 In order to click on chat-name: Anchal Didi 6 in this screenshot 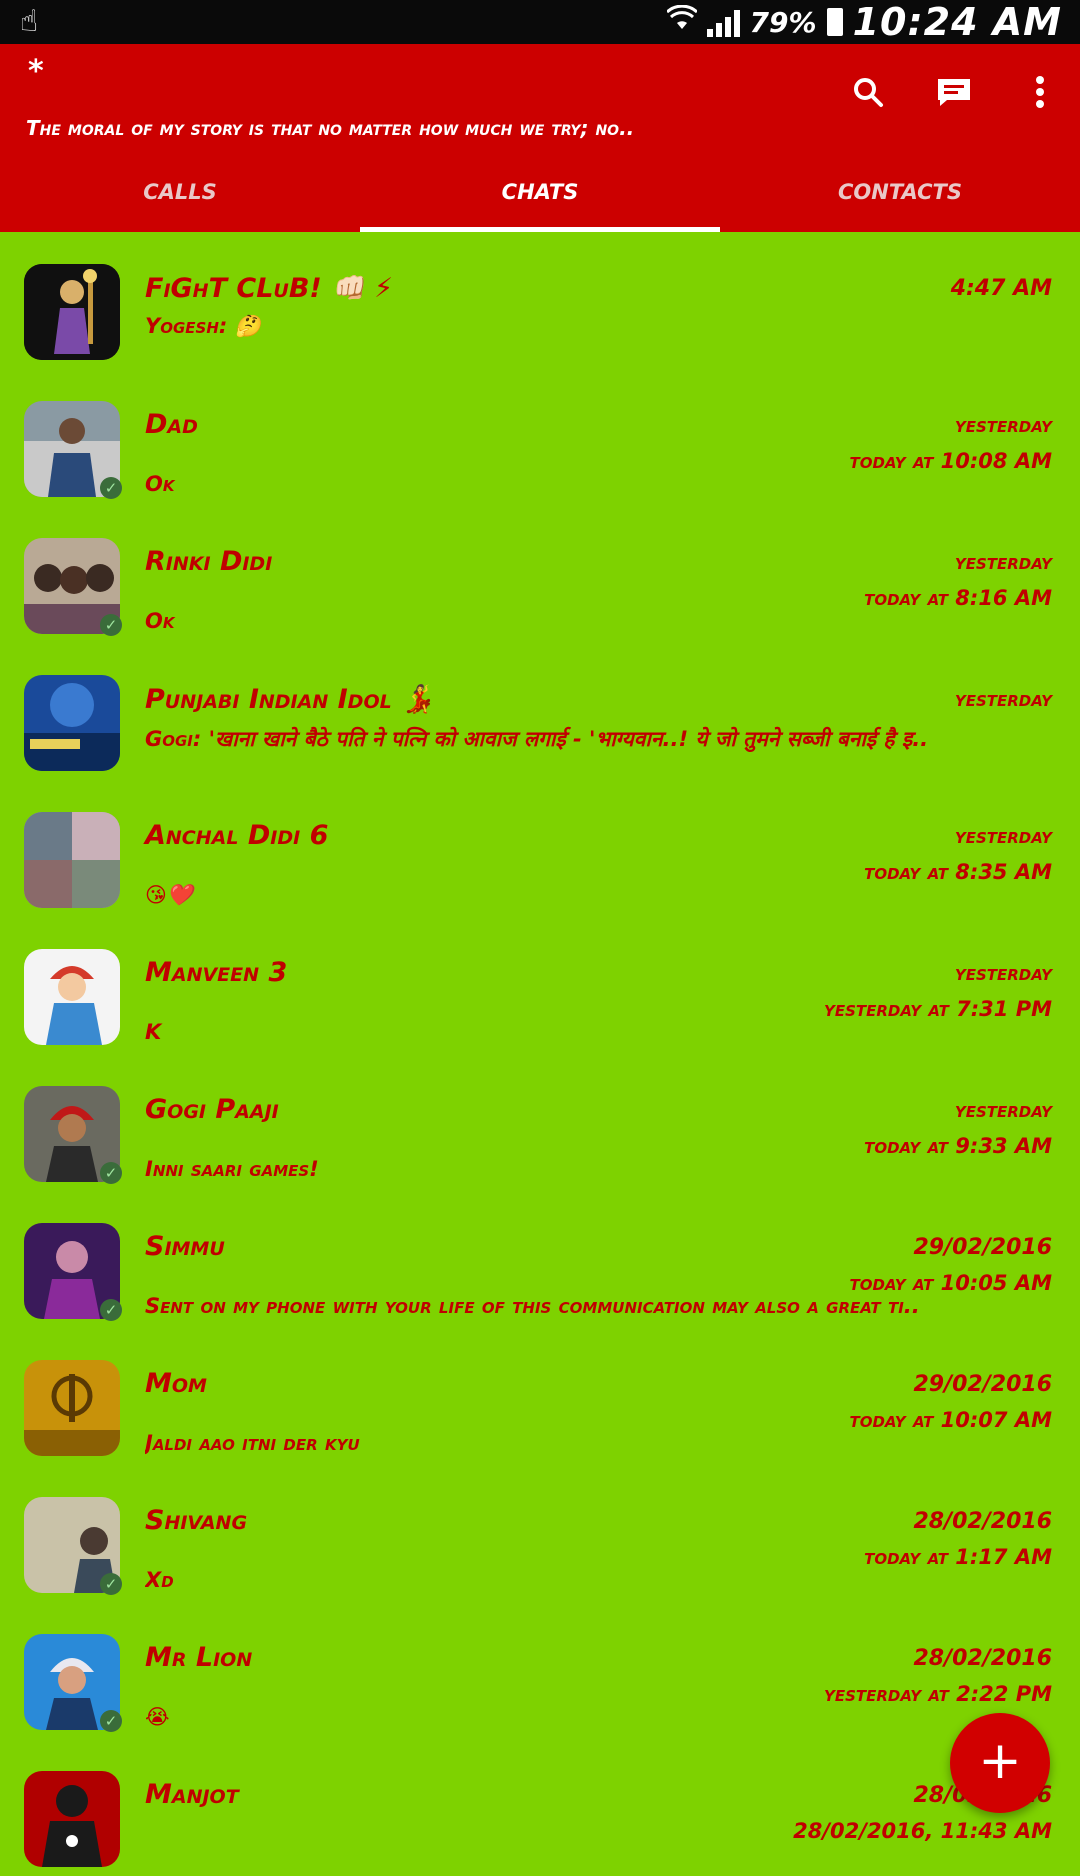, I will do `click(237, 835)`.